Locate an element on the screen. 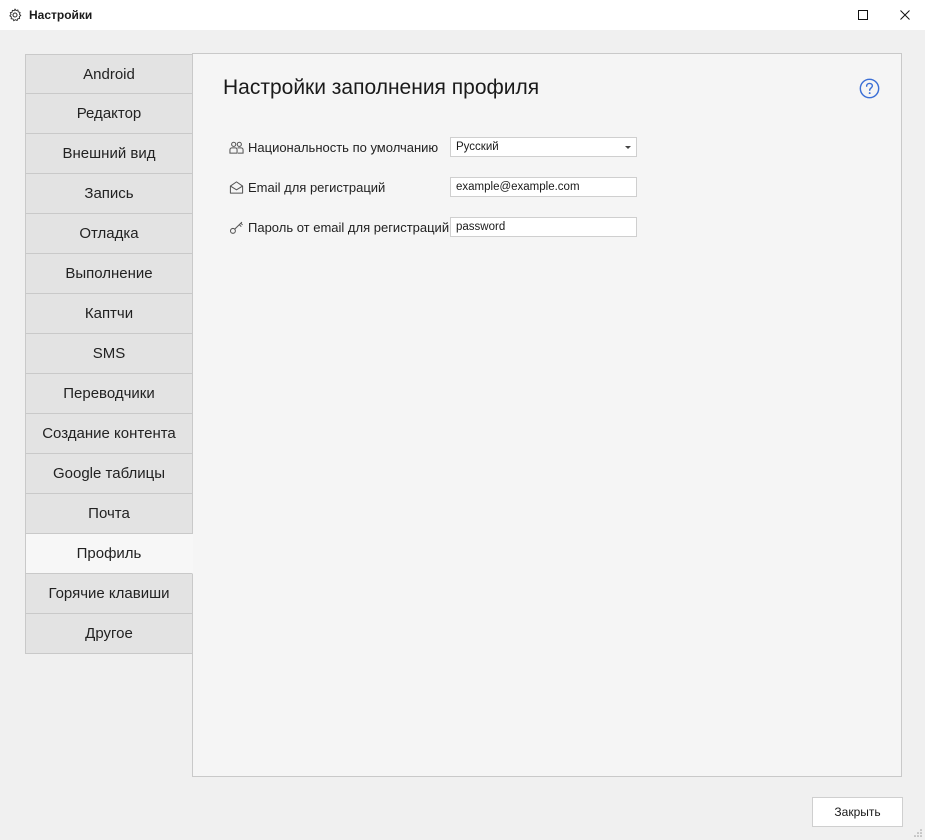 The width and height of the screenshot is (925, 840). envelope-open-icon is located at coordinates (236, 187).